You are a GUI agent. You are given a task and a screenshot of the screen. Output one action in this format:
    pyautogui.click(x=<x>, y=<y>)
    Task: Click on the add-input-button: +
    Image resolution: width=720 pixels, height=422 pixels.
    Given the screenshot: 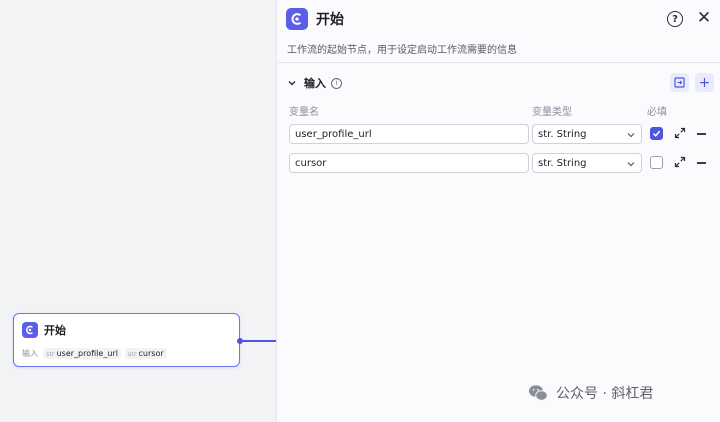 What is the action you would take?
    pyautogui.click(x=704, y=82)
    